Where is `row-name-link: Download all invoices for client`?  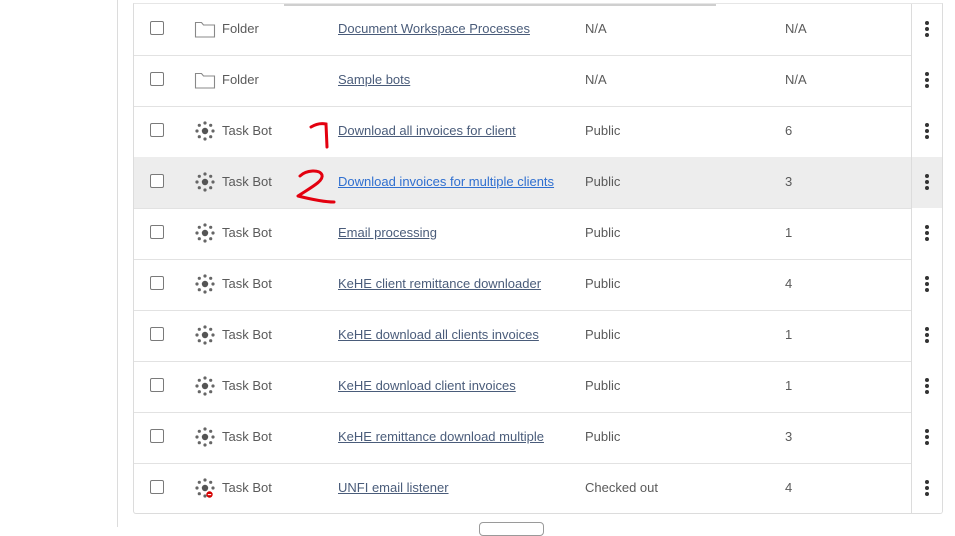 row-name-link: Download all invoices for client is located at coordinates (427, 130).